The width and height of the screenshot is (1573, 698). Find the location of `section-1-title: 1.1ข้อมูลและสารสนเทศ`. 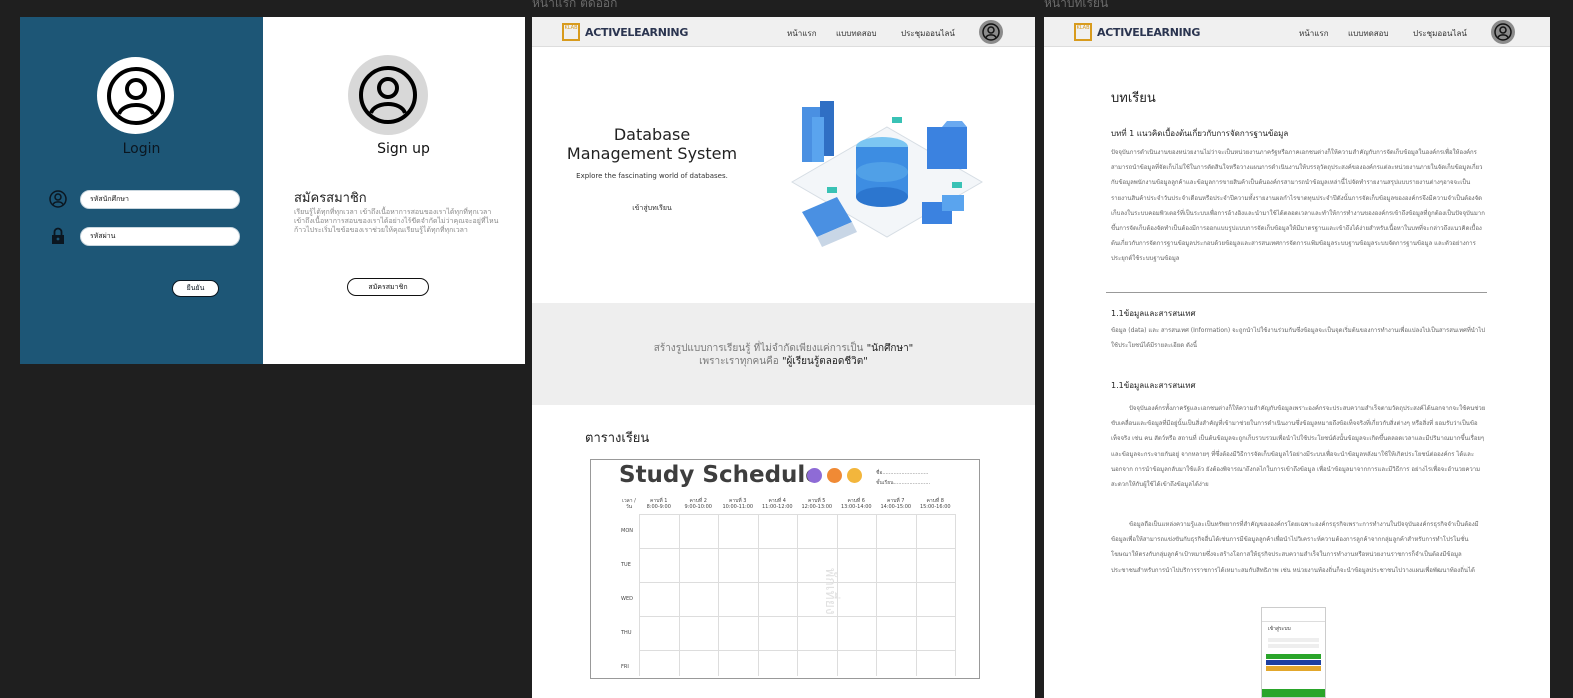

section-1-title: 1.1ข้อมูลและสารสนเทศ is located at coordinates (1153, 313).